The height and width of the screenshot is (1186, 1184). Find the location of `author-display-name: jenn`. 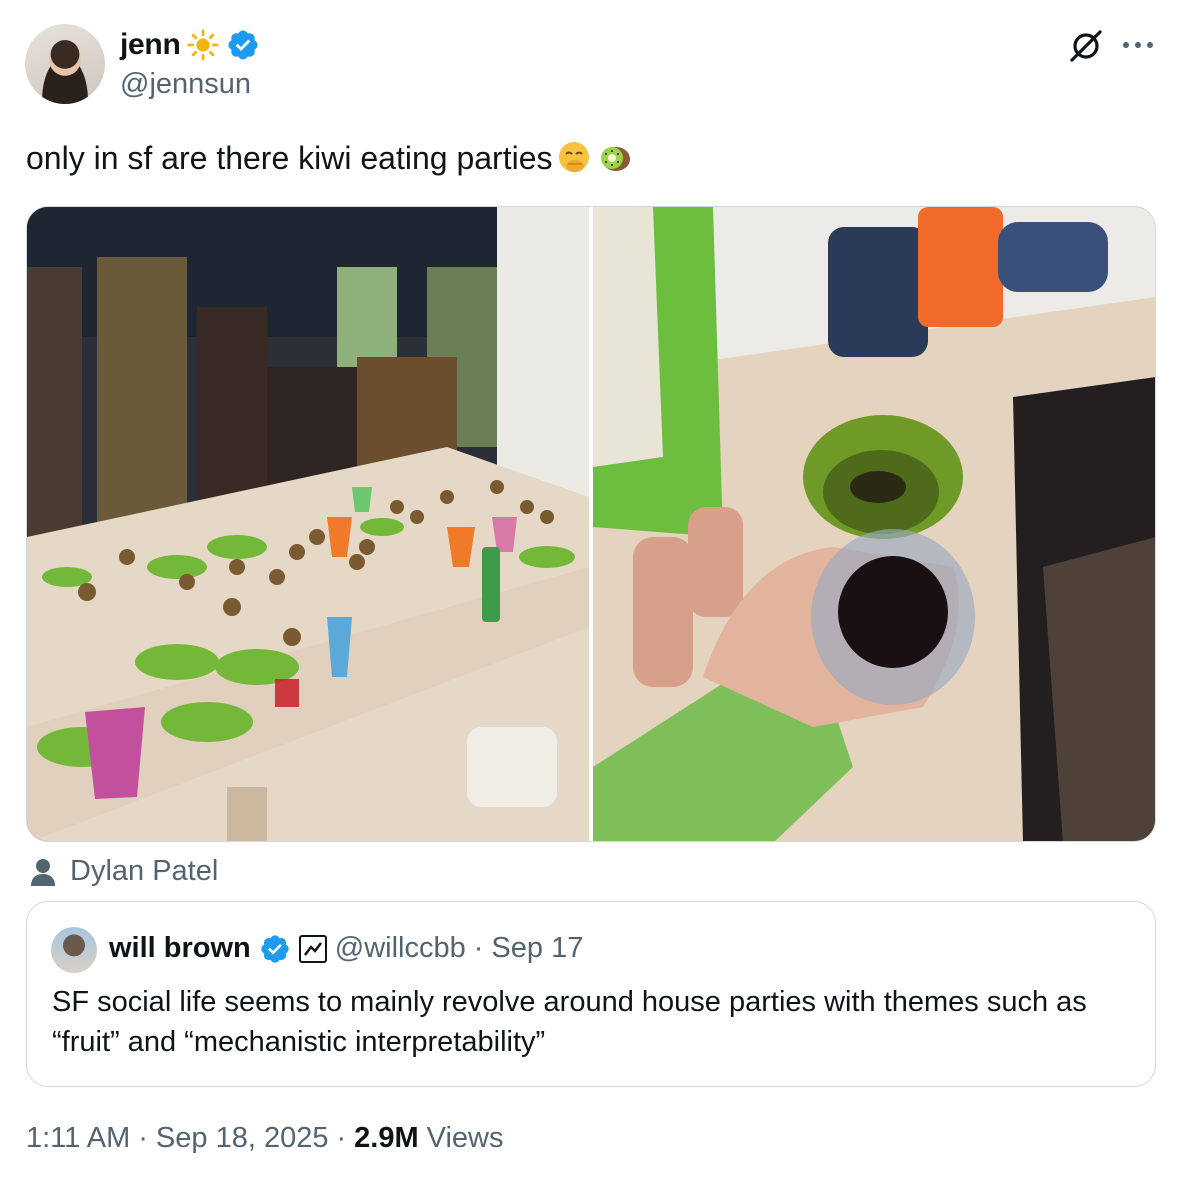

author-display-name: jenn is located at coordinates (150, 45).